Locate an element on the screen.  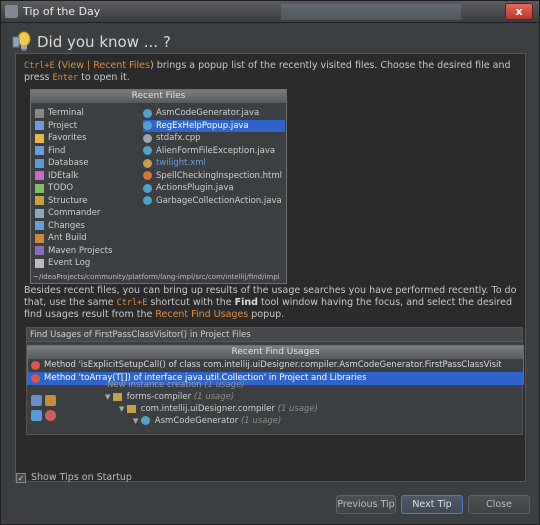
tool-window-item: Structure is located at coordinates (88, 201).